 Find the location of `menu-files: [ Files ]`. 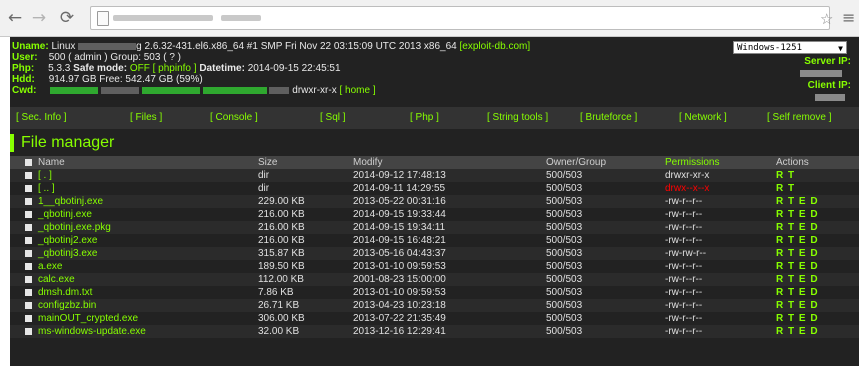

menu-files: [ Files ] is located at coordinates (146, 117).